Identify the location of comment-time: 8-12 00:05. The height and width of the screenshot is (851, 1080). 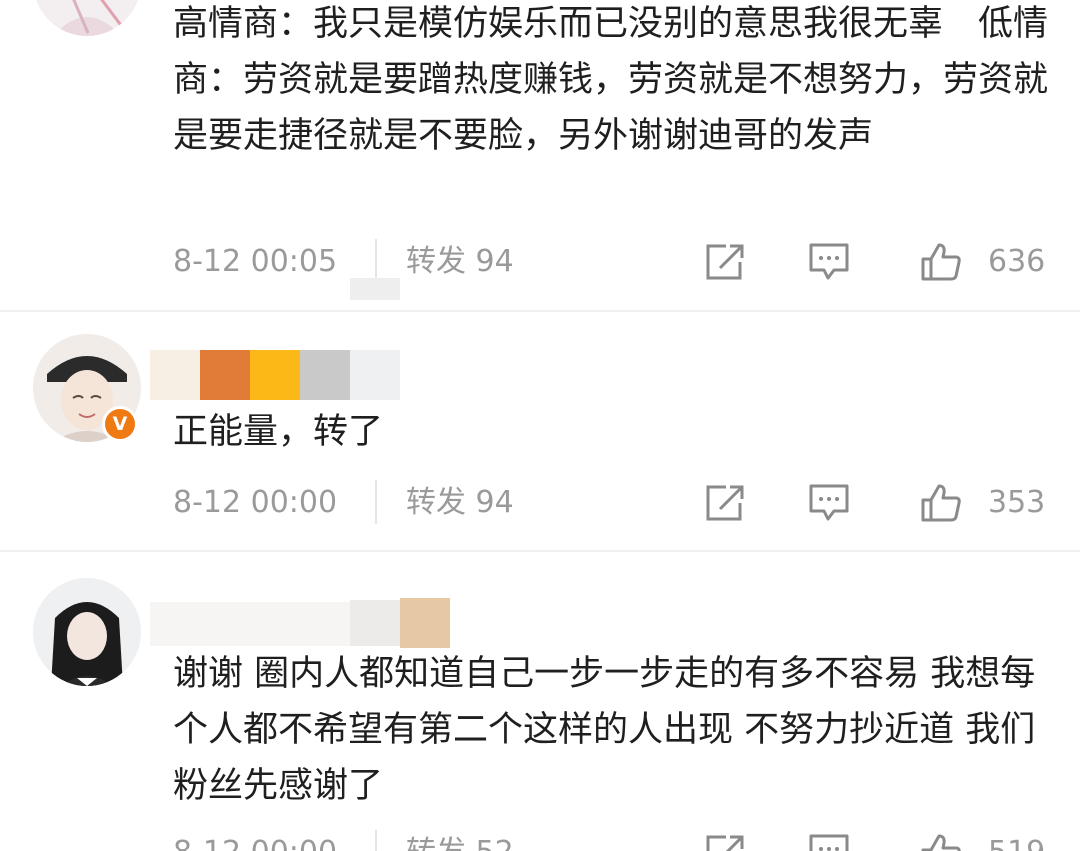
(255, 261).